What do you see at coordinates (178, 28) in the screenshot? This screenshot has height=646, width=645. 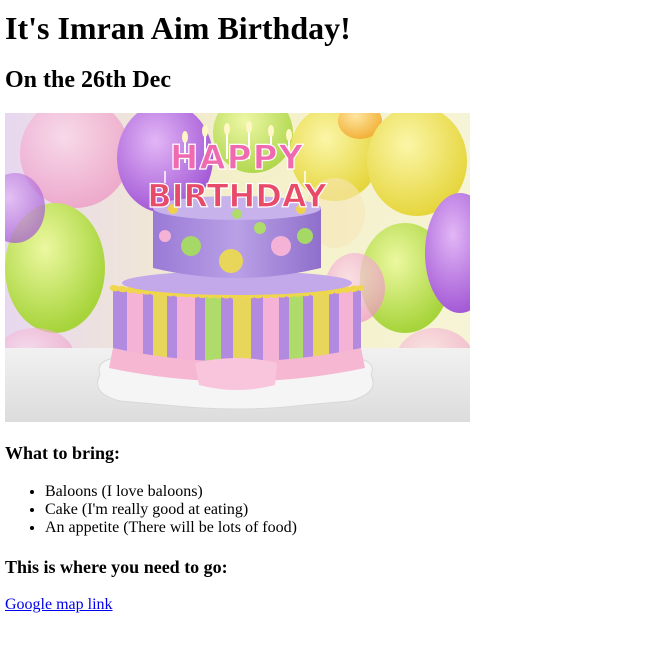 I see `page-title: It's Imran Aim Birthday!` at bounding box center [178, 28].